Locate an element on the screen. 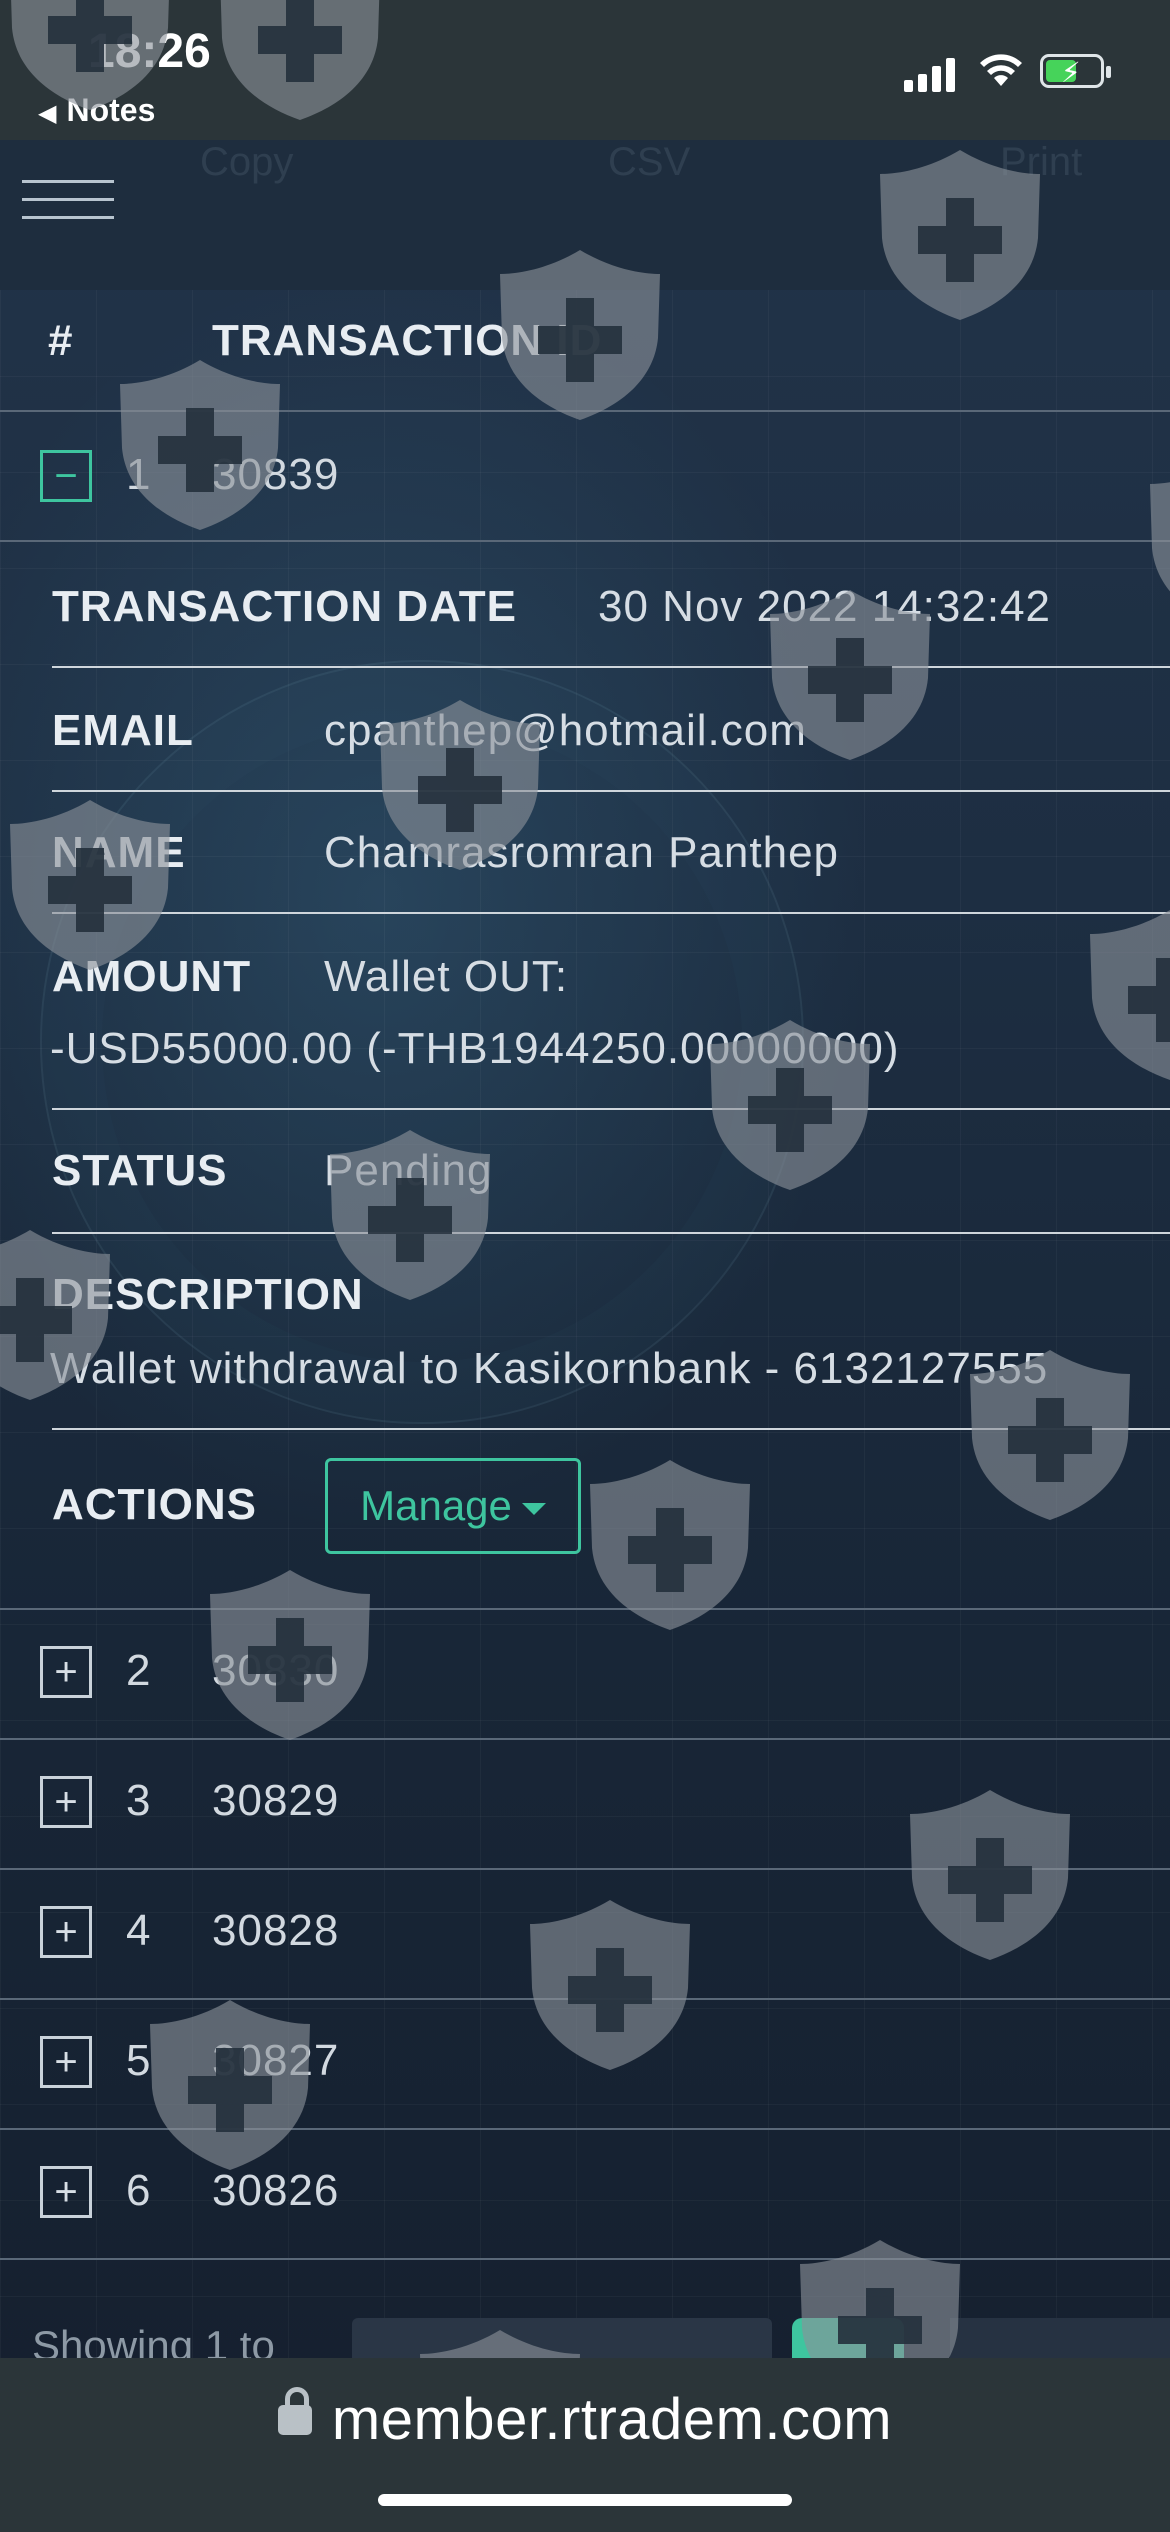 This screenshot has width=1170, height=2532. back-to-notes: ◀ Notes is located at coordinates (96, 110).